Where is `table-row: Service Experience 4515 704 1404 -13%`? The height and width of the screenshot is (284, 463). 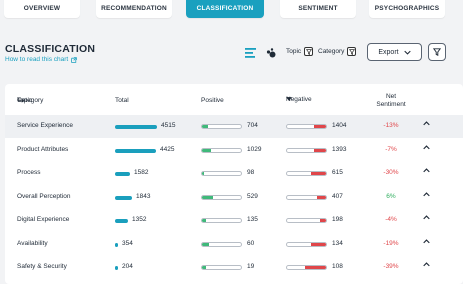 table-row: Service Experience 4515 704 1404 -13% is located at coordinates (234, 126).